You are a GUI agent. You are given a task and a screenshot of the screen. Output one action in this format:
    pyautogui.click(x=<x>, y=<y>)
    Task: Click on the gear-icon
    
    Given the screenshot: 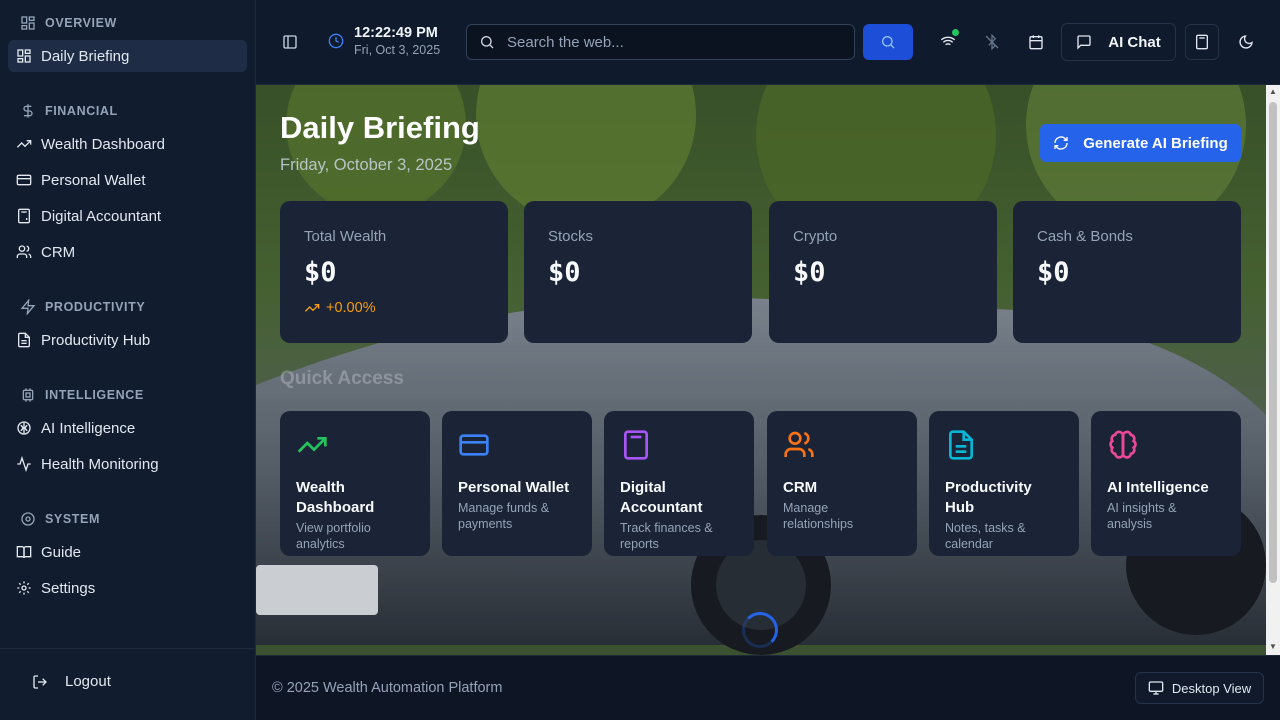 What is the action you would take?
    pyautogui.click(x=24, y=588)
    